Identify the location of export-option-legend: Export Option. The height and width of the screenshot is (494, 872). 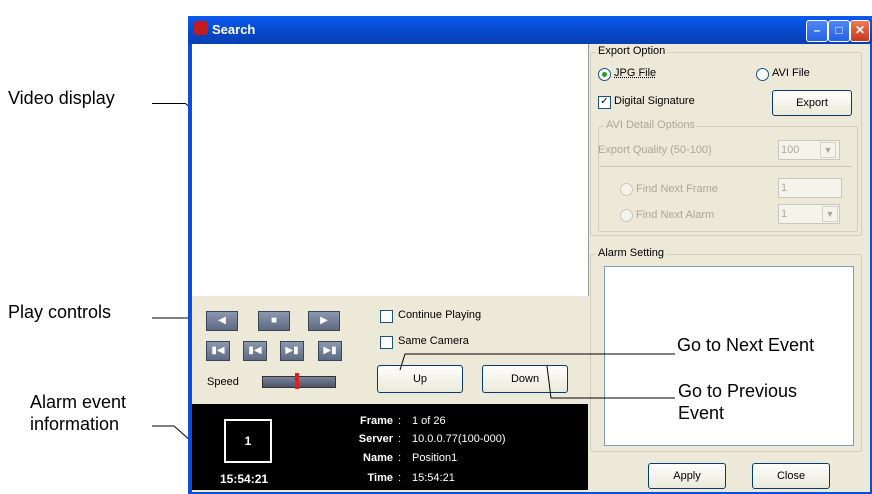
(632, 51).